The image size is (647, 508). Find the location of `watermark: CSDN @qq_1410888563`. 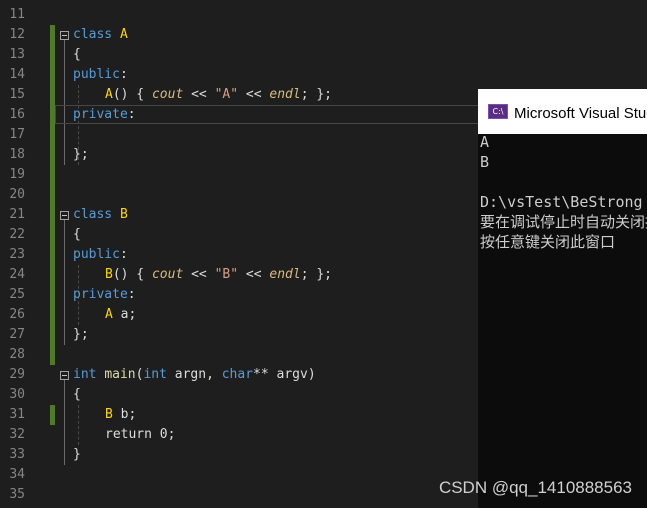

watermark: CSDN @qq_1410888563 is located at coordinates (535, 487).